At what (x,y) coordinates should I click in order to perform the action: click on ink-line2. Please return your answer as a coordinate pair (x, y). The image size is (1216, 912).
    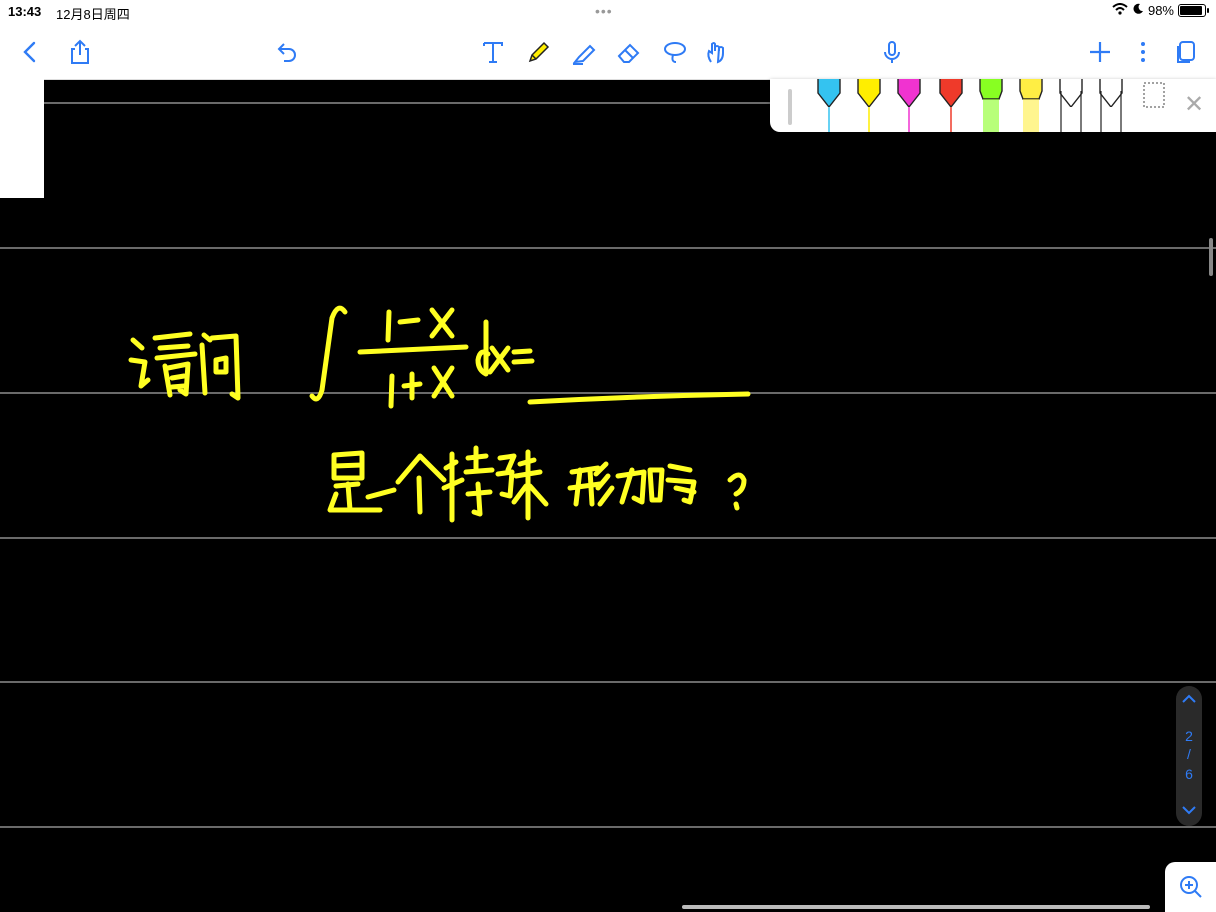
    Looking at the image, I should click on (537, 484).